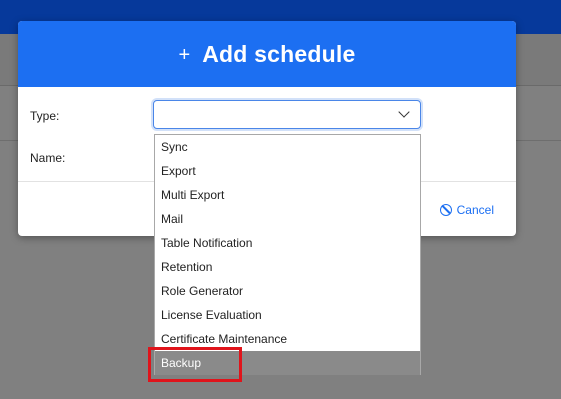  Describe the element at coordinates (287, 243) in the screenshot. I see `dropdown-option-table-notification: Table Notification` at that location.